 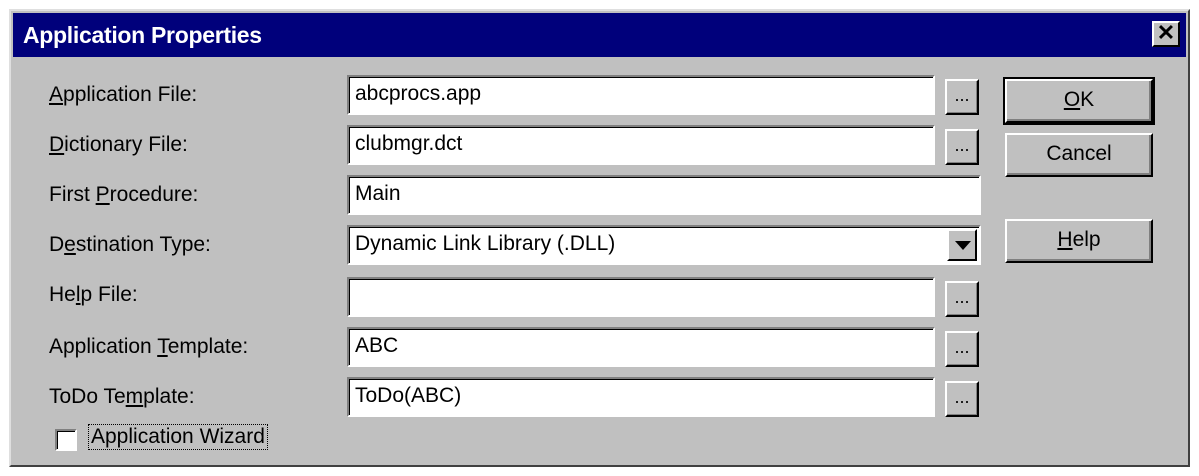 What do you see at coordinates (149, 346) in the screenshot?
I see `application-template-label: Application Template:` at bounding box center [149, 346].